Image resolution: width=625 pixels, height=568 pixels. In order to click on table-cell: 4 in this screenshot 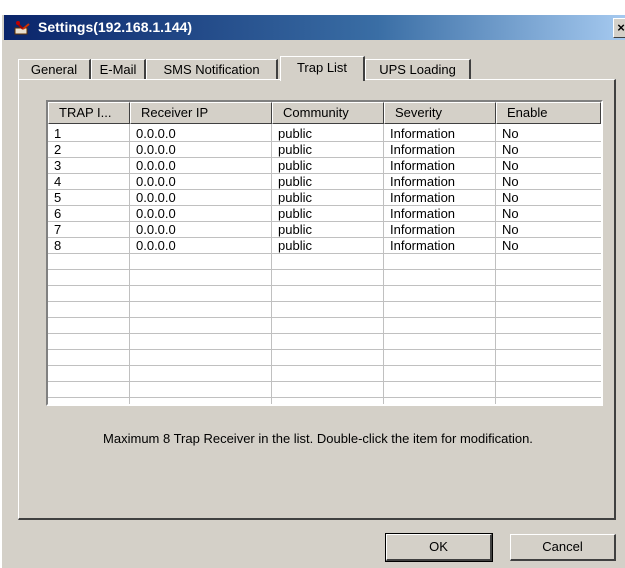, I will do `click(58, 181)`.